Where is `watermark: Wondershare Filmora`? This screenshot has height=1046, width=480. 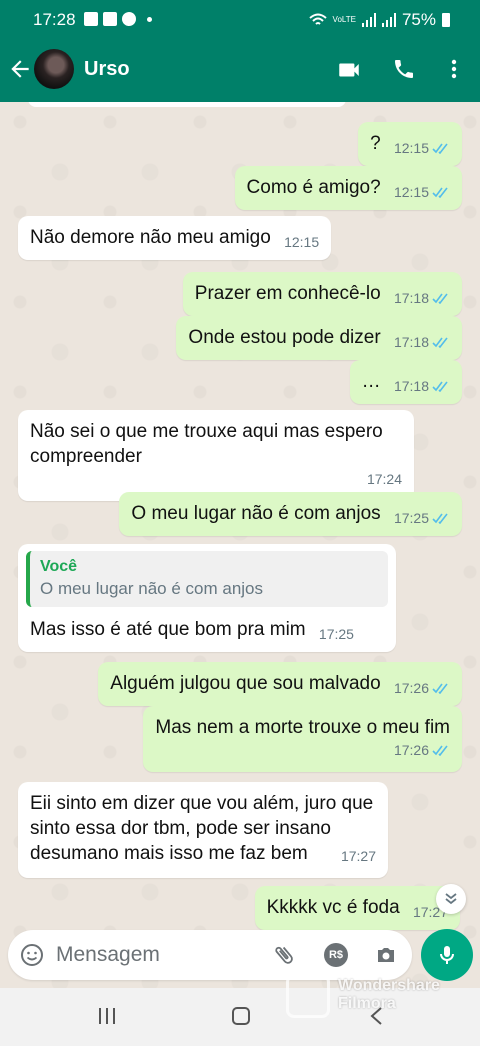 watermark: Wondershare Filmora is located at coordinates (371, 997).